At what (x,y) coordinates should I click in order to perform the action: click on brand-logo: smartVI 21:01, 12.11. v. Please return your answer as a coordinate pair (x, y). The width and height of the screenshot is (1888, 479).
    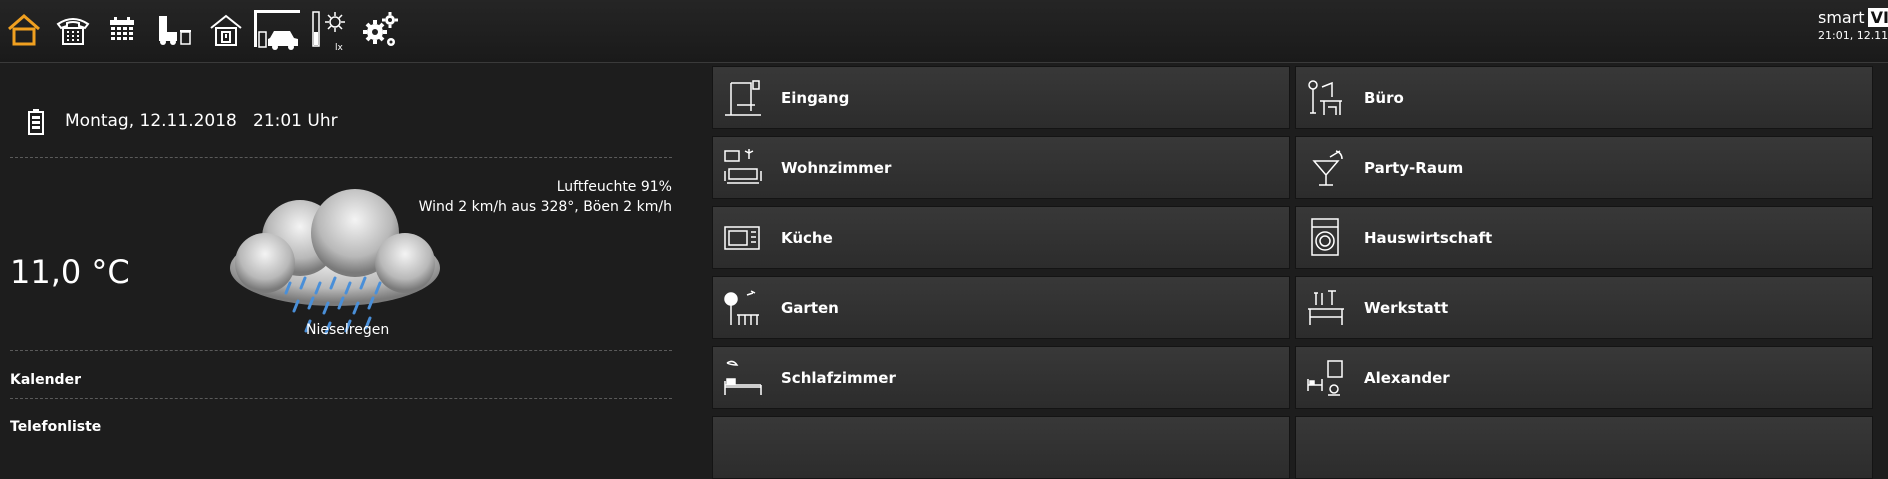
    Looking at the image, I should click on (1853, 25).